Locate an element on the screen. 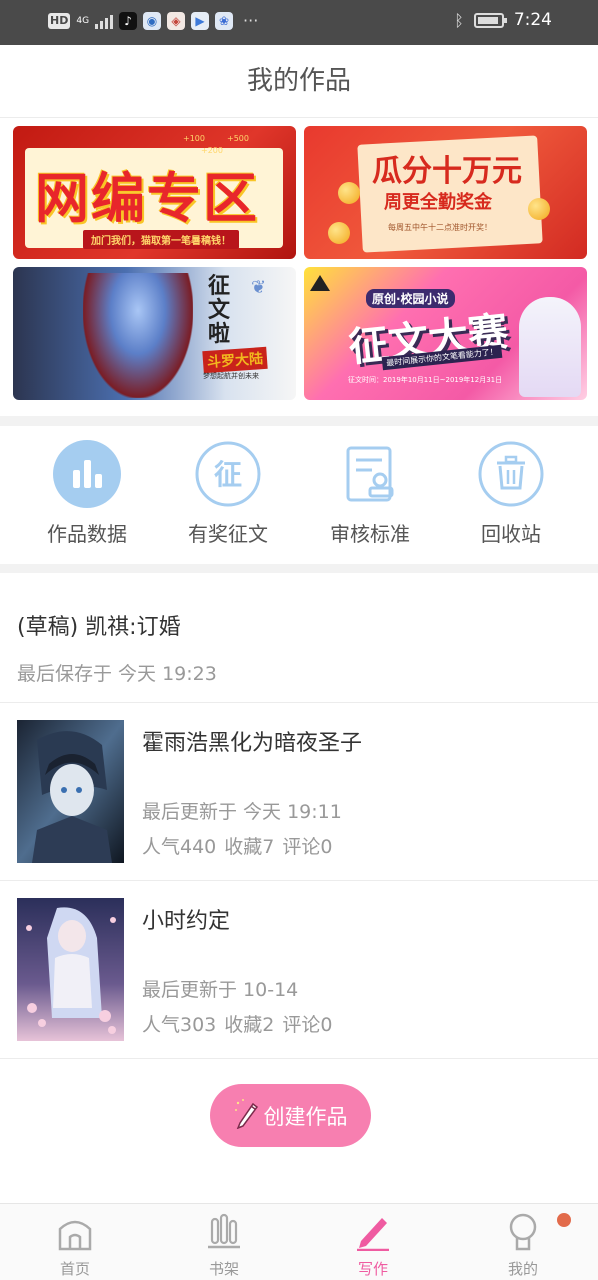  menu-item-recycle-bin: 回收站 is located at coordinates (511, 493).